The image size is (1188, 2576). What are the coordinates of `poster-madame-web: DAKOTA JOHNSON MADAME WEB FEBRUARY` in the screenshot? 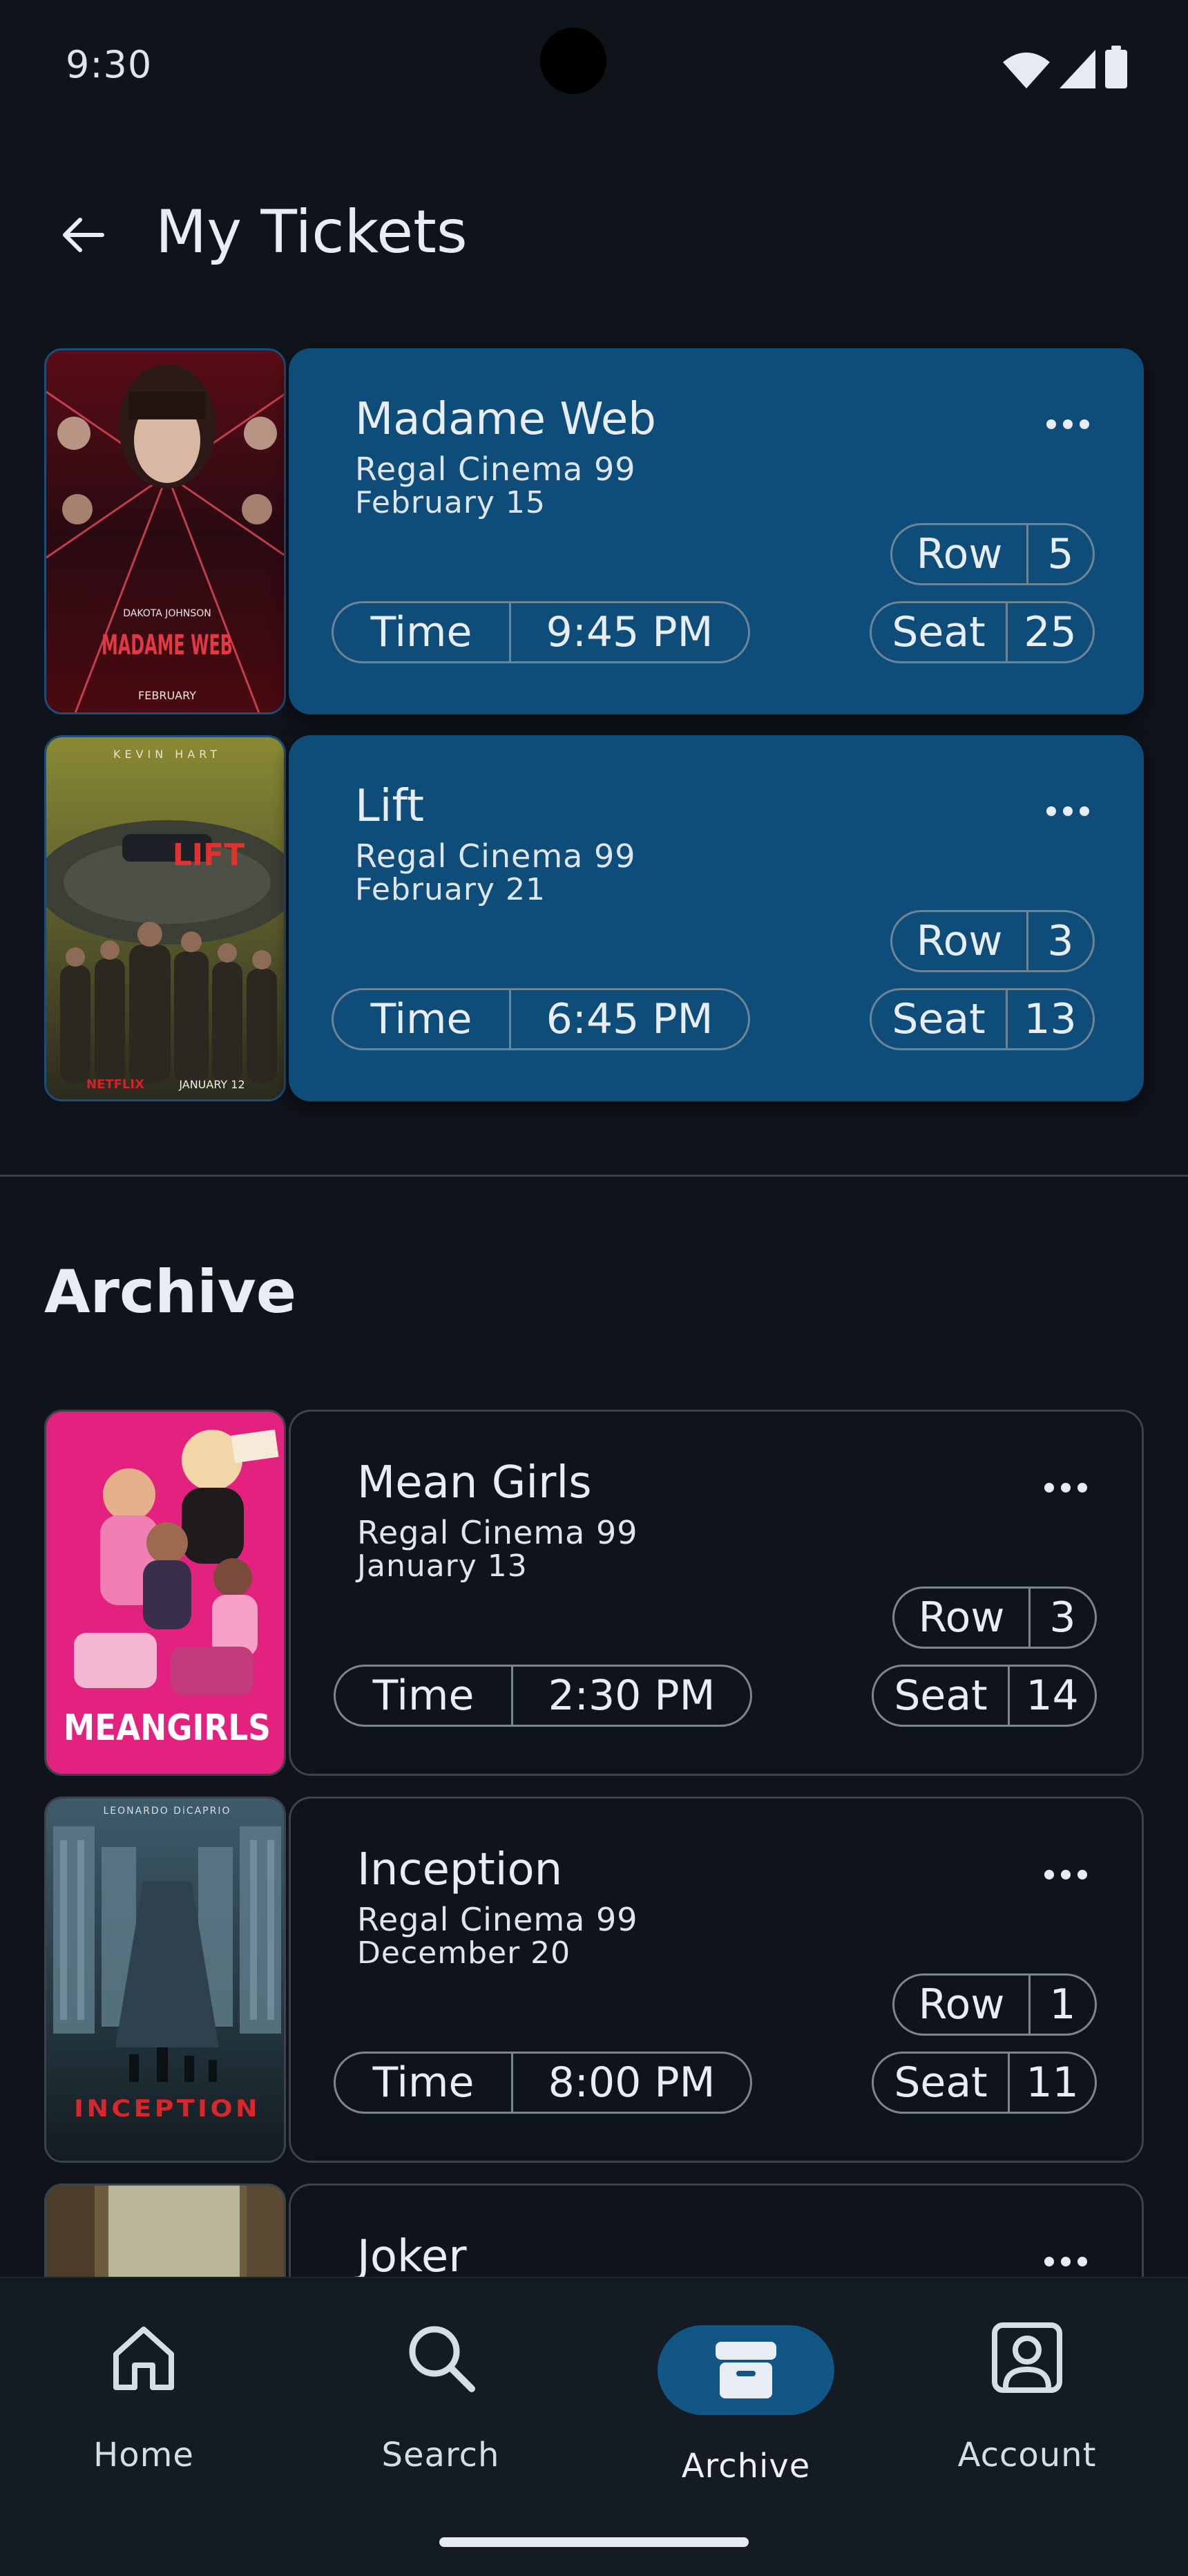 It's located at (165, 531).